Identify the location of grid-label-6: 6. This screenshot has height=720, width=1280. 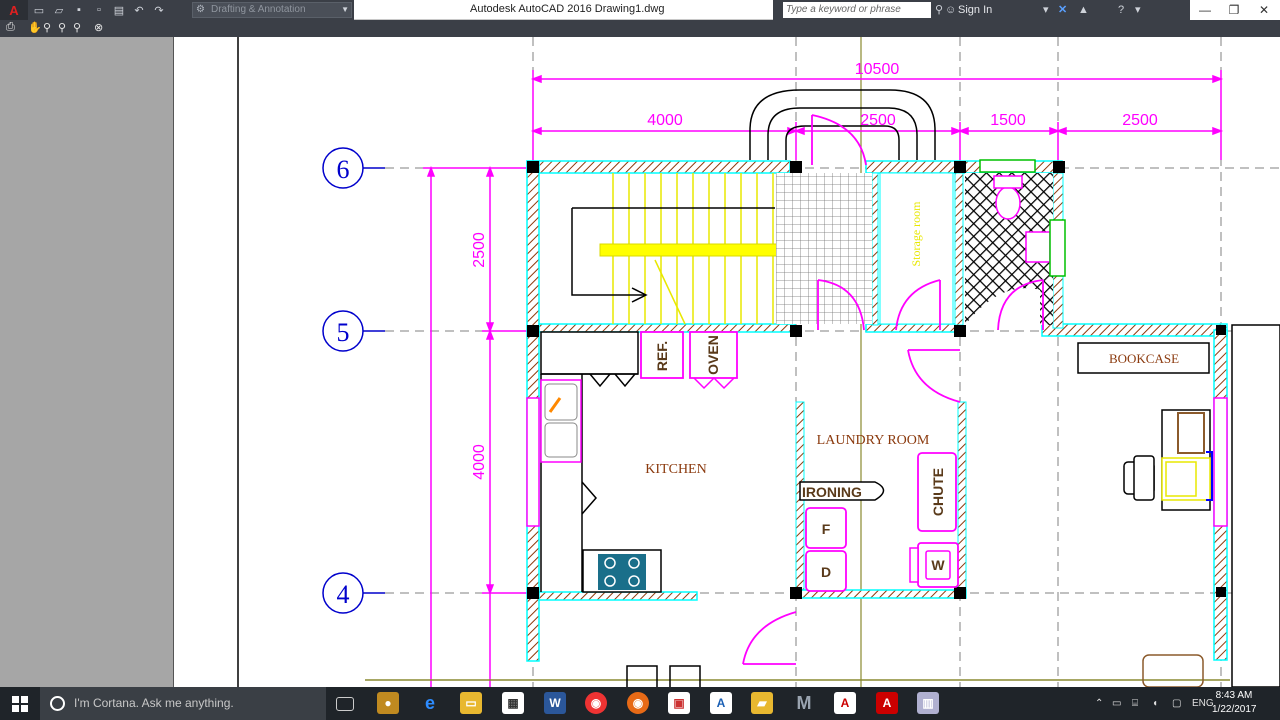
(343, 169).